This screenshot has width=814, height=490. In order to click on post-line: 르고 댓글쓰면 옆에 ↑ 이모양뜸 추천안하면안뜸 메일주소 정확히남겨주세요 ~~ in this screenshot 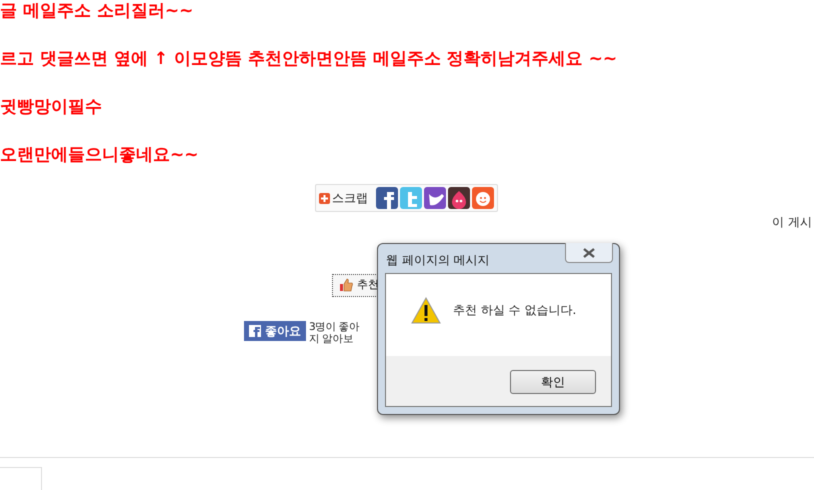, I will do `click(309, 59)`.